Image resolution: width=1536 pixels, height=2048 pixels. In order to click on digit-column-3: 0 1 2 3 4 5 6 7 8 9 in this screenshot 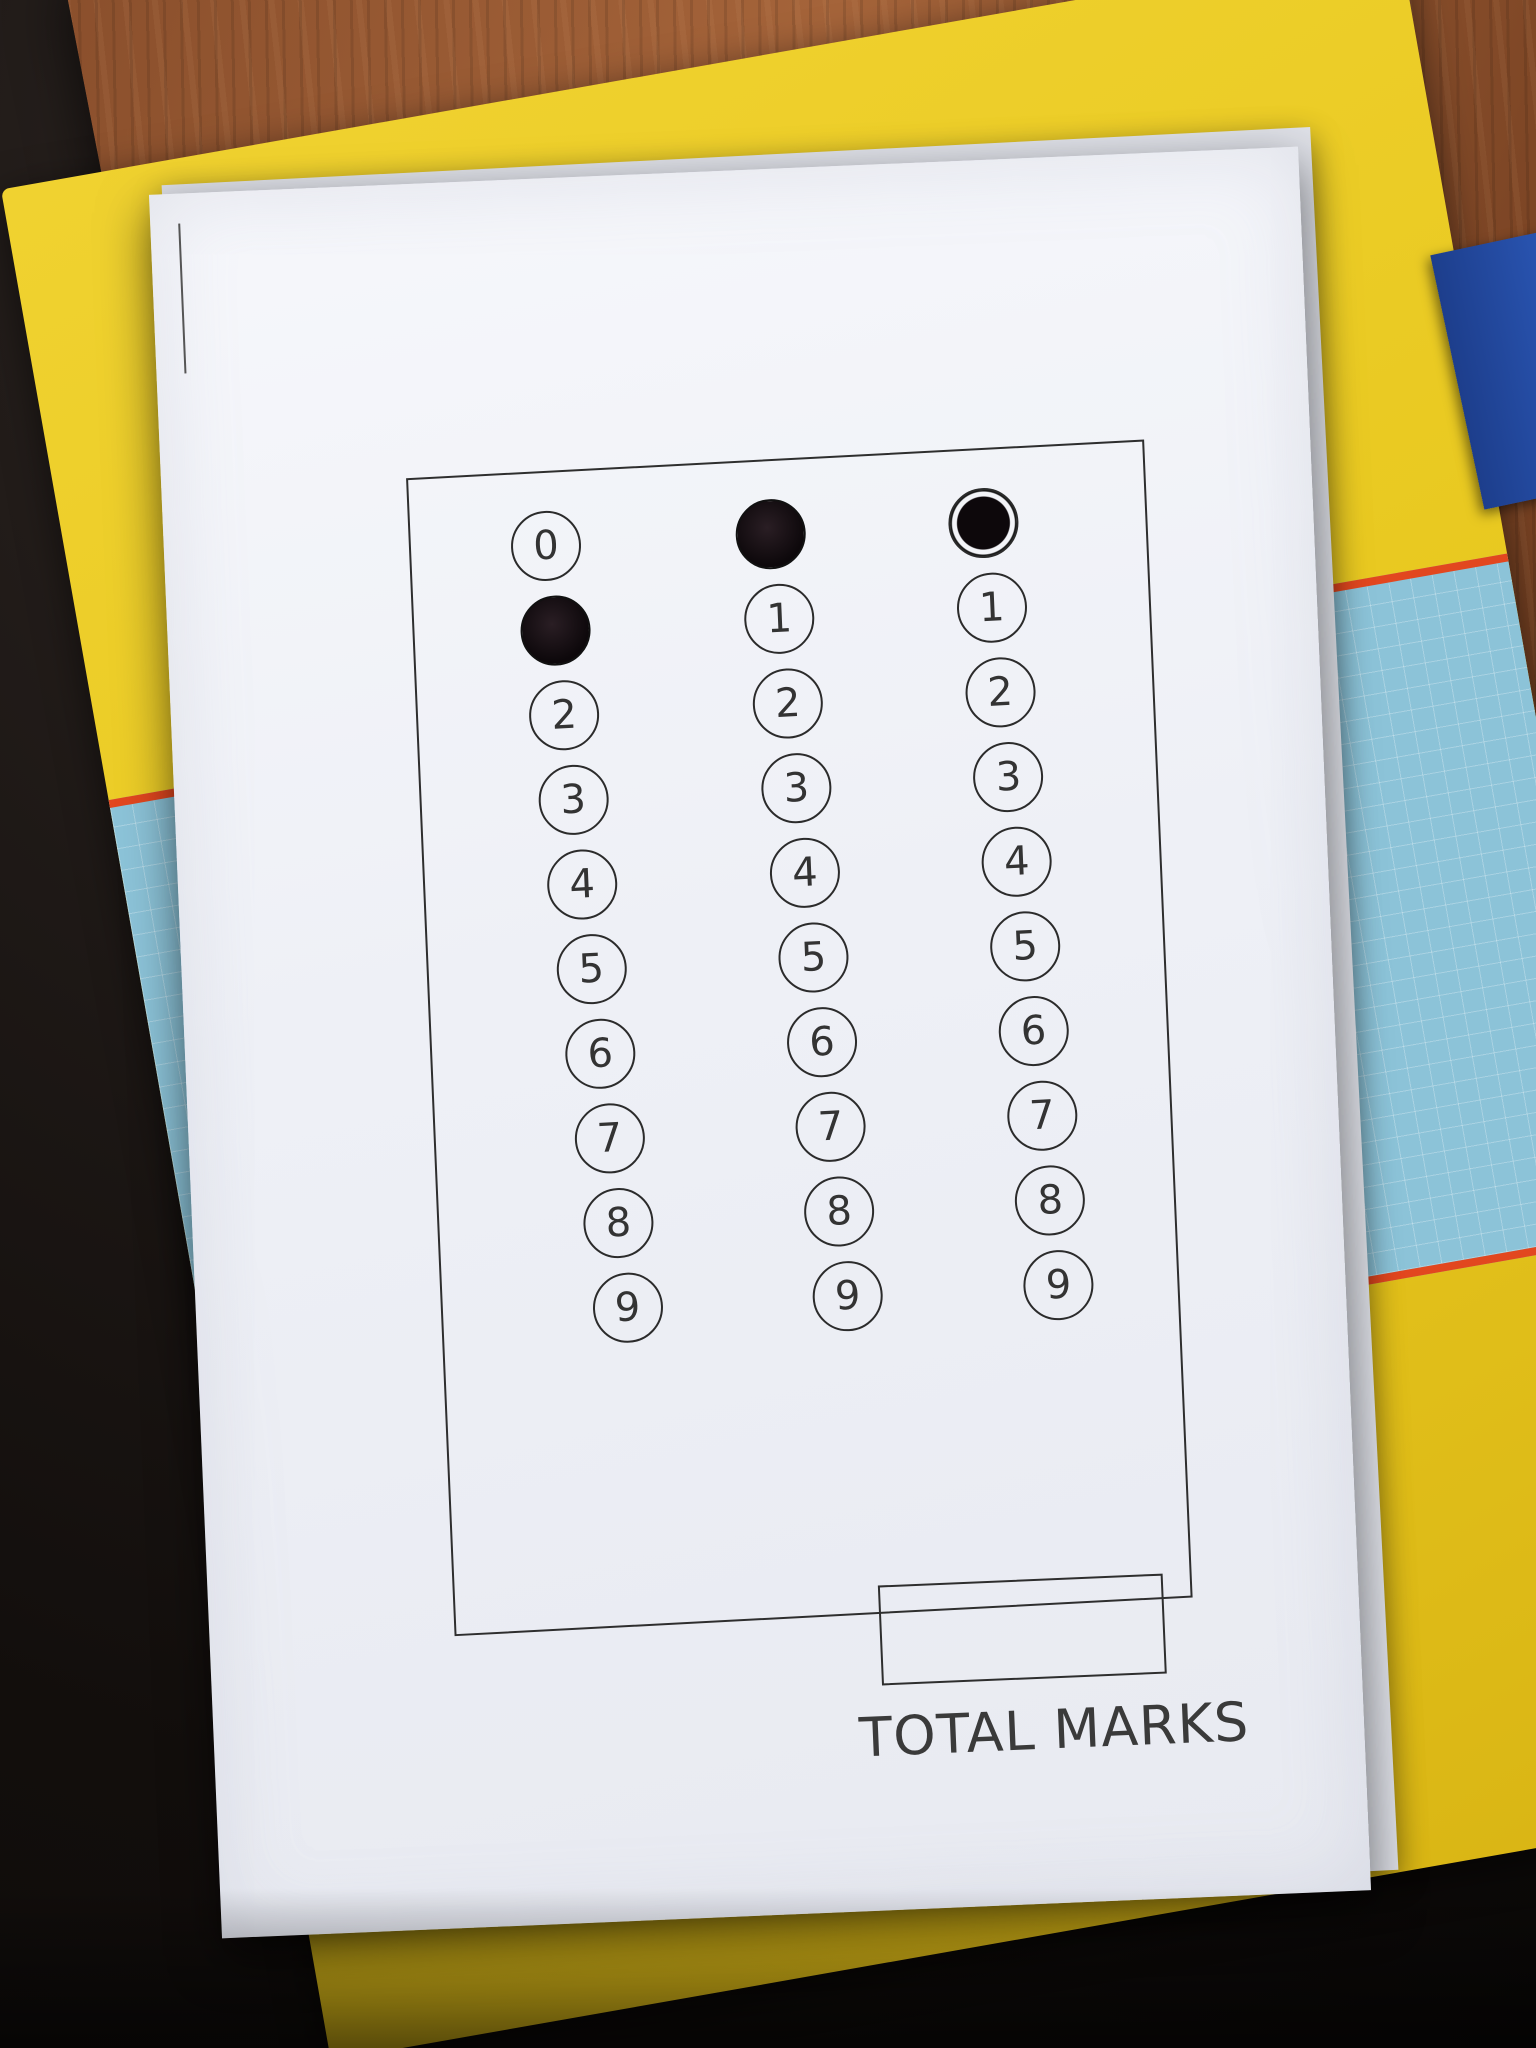, I will do `click(1021, 904)`.